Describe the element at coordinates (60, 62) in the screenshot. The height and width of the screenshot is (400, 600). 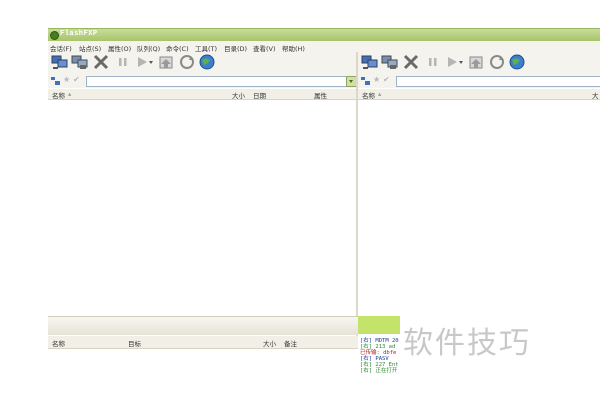
I see `connect-icon` at that location.